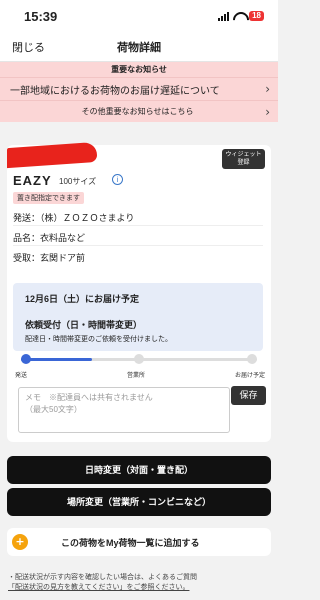 This screenshot has height=600, width=320. Describe the element at coordinates (139, 47) in the screenshot. I see `nav-bar: 閉じる 荷物詳細` at that location.